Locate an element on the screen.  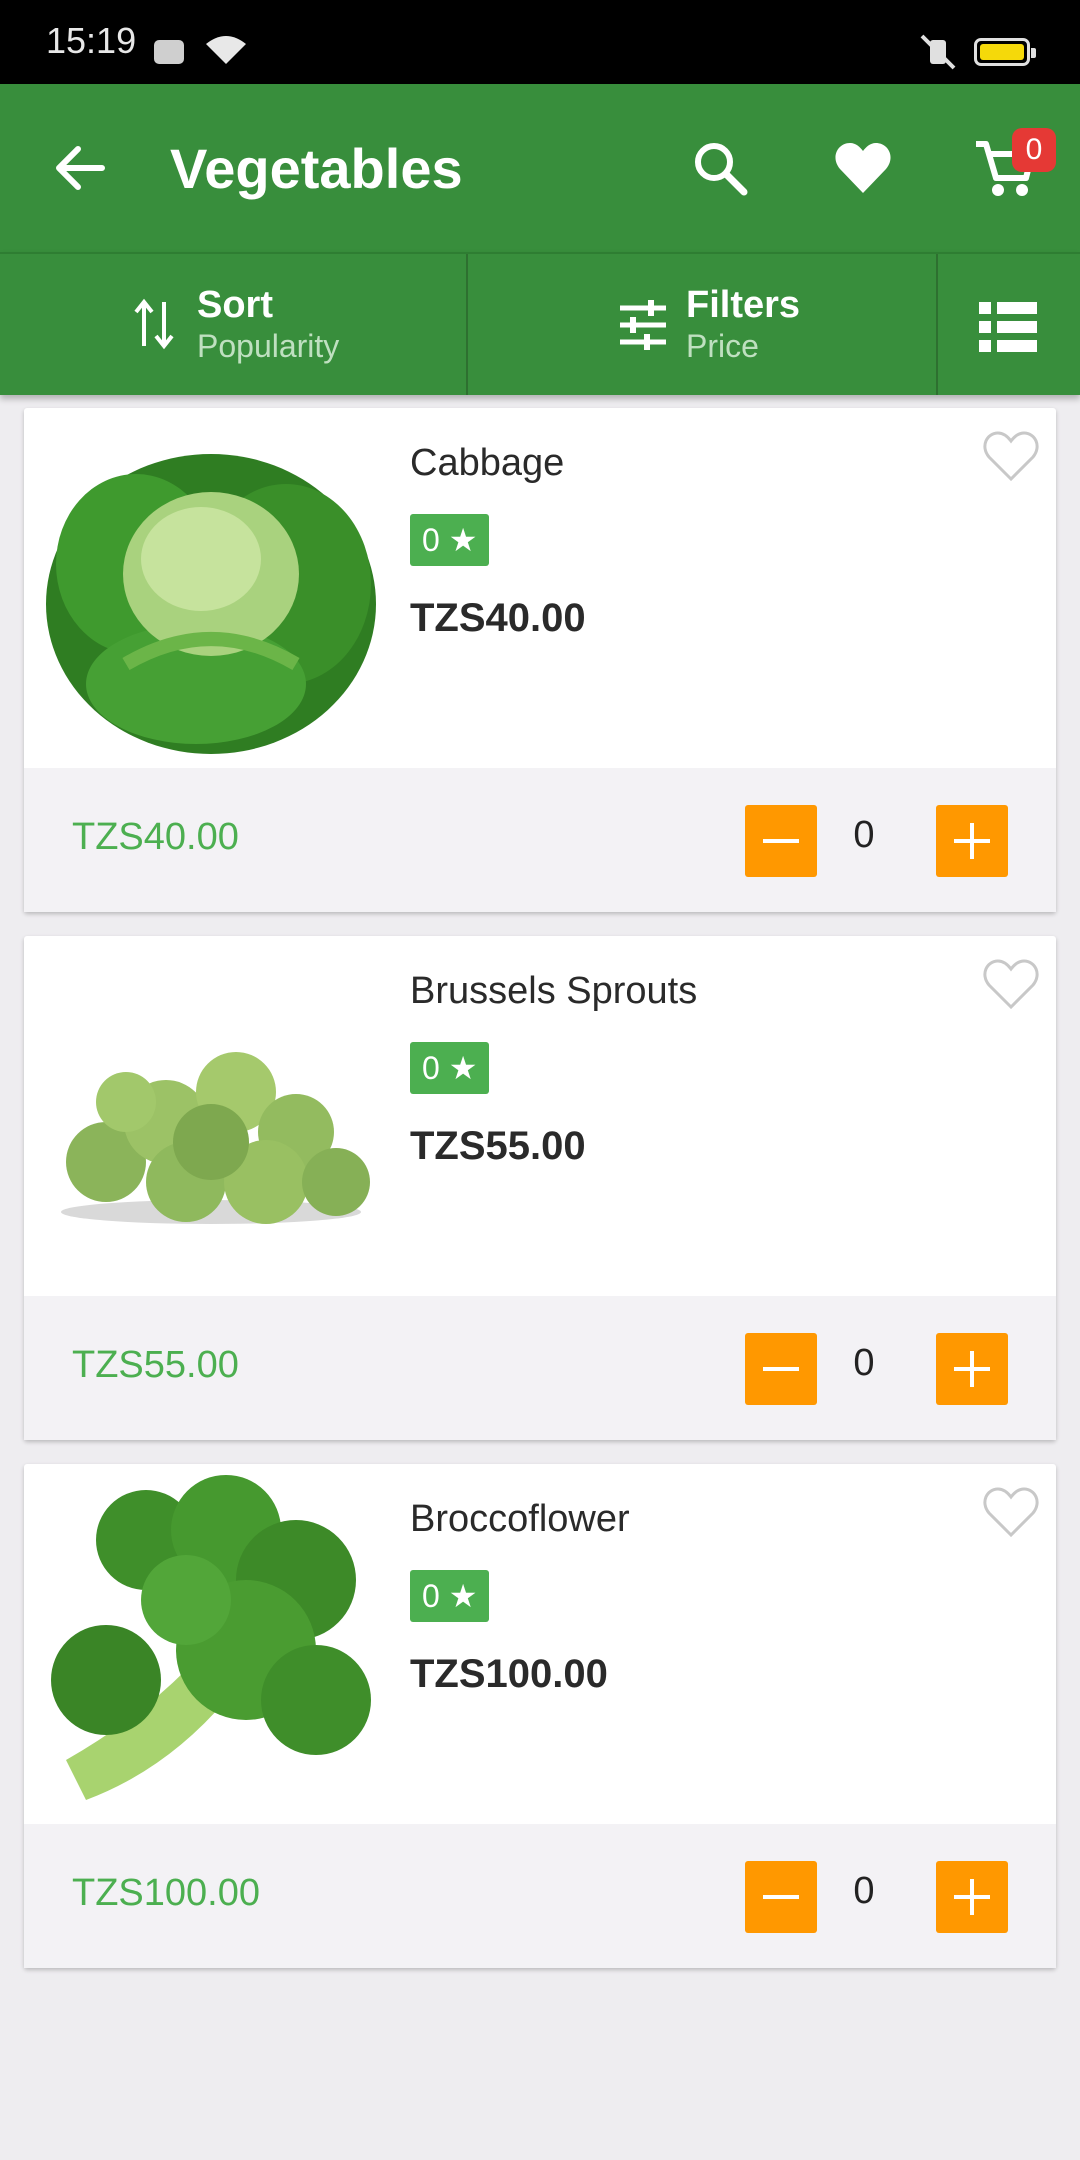
vibrate-mute-icon is located at coordinates (938, 52).